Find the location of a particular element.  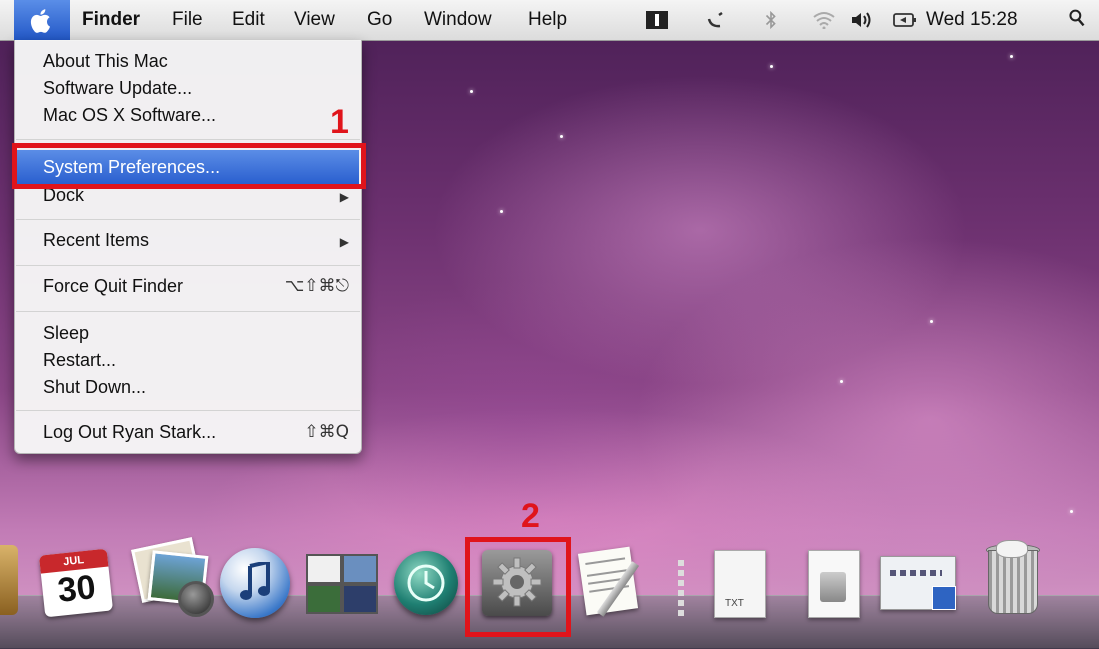

dock-submenu-arrow-icon: ▶ is located at coordinates (344, 197).